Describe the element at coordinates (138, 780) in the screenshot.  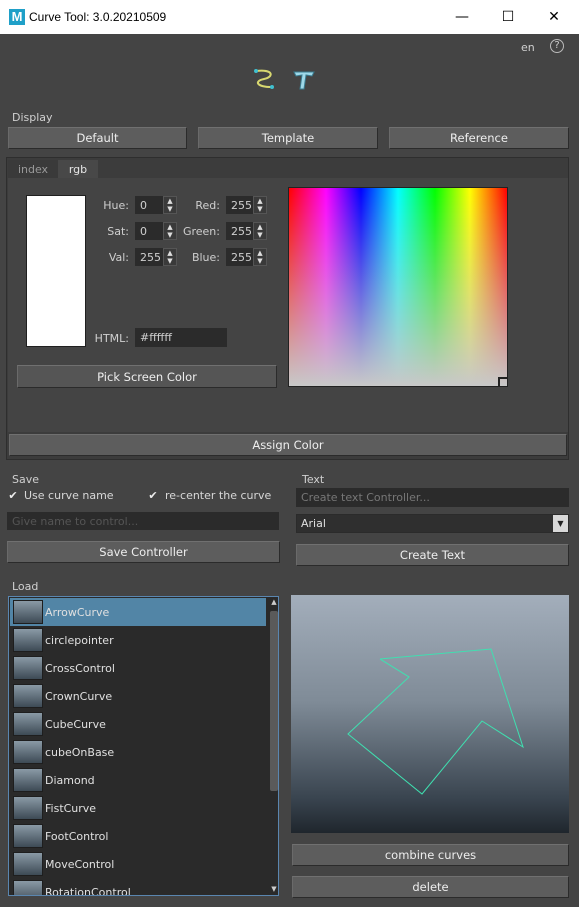
I see `list-item: Diamond` at that location.